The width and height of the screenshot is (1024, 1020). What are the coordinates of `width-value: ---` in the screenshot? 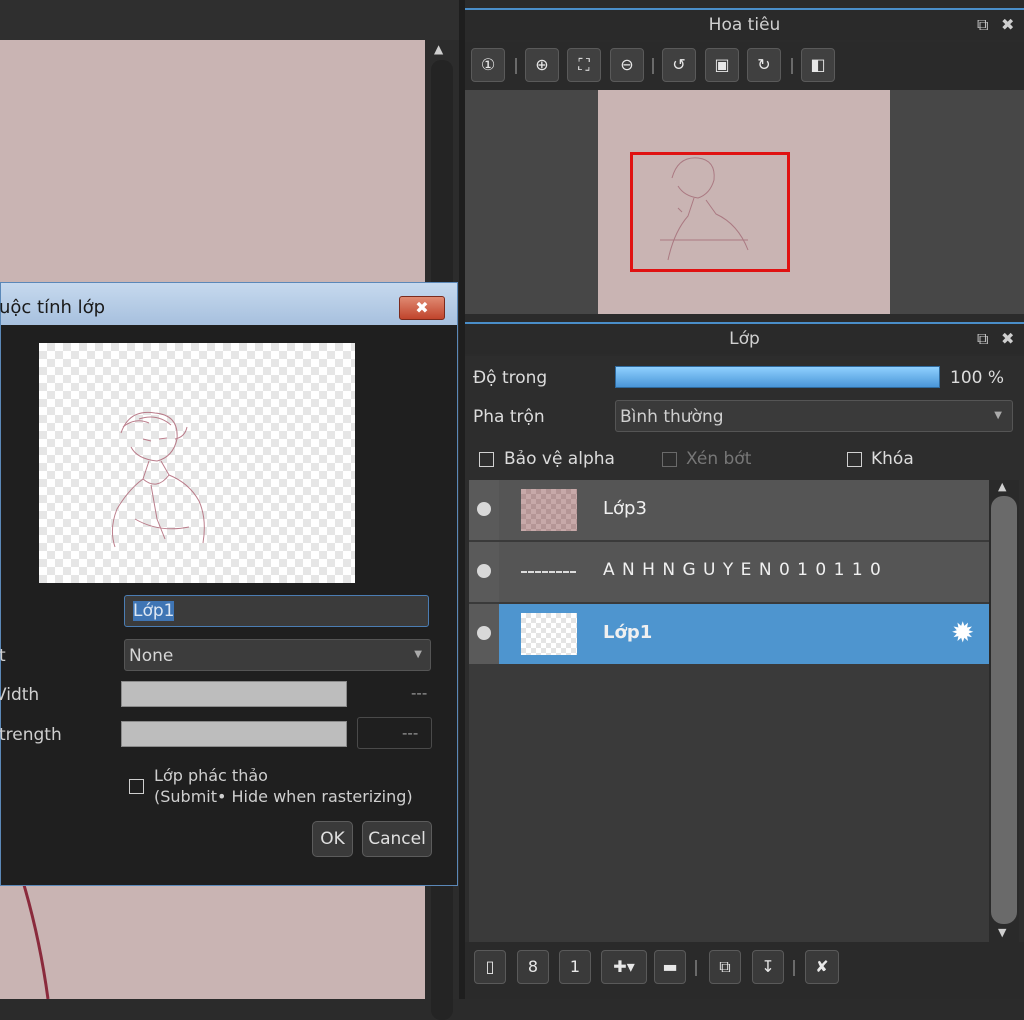 It's located at (419, 693).